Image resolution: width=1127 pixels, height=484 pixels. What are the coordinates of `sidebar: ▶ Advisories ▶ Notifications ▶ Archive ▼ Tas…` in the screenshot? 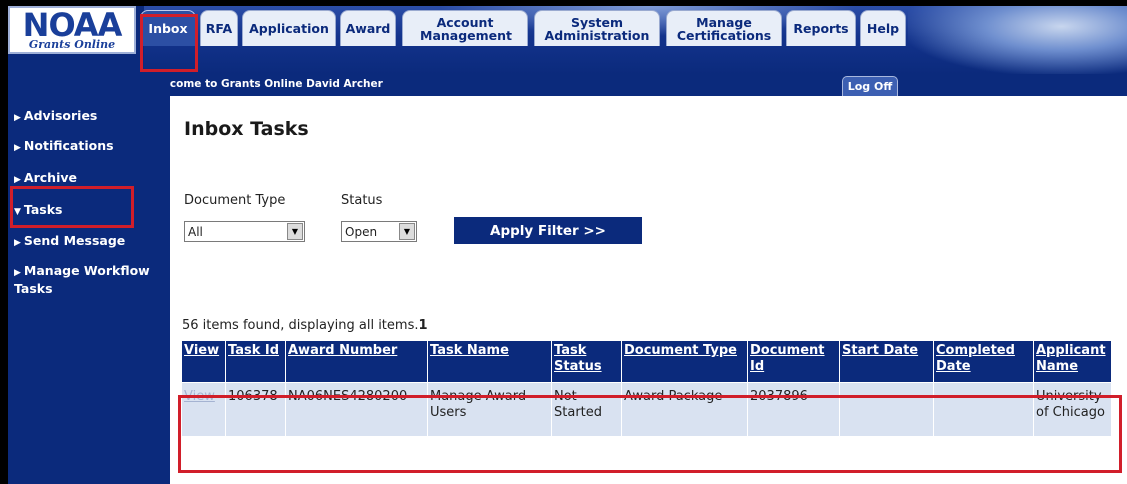 It's located at (89, 279).